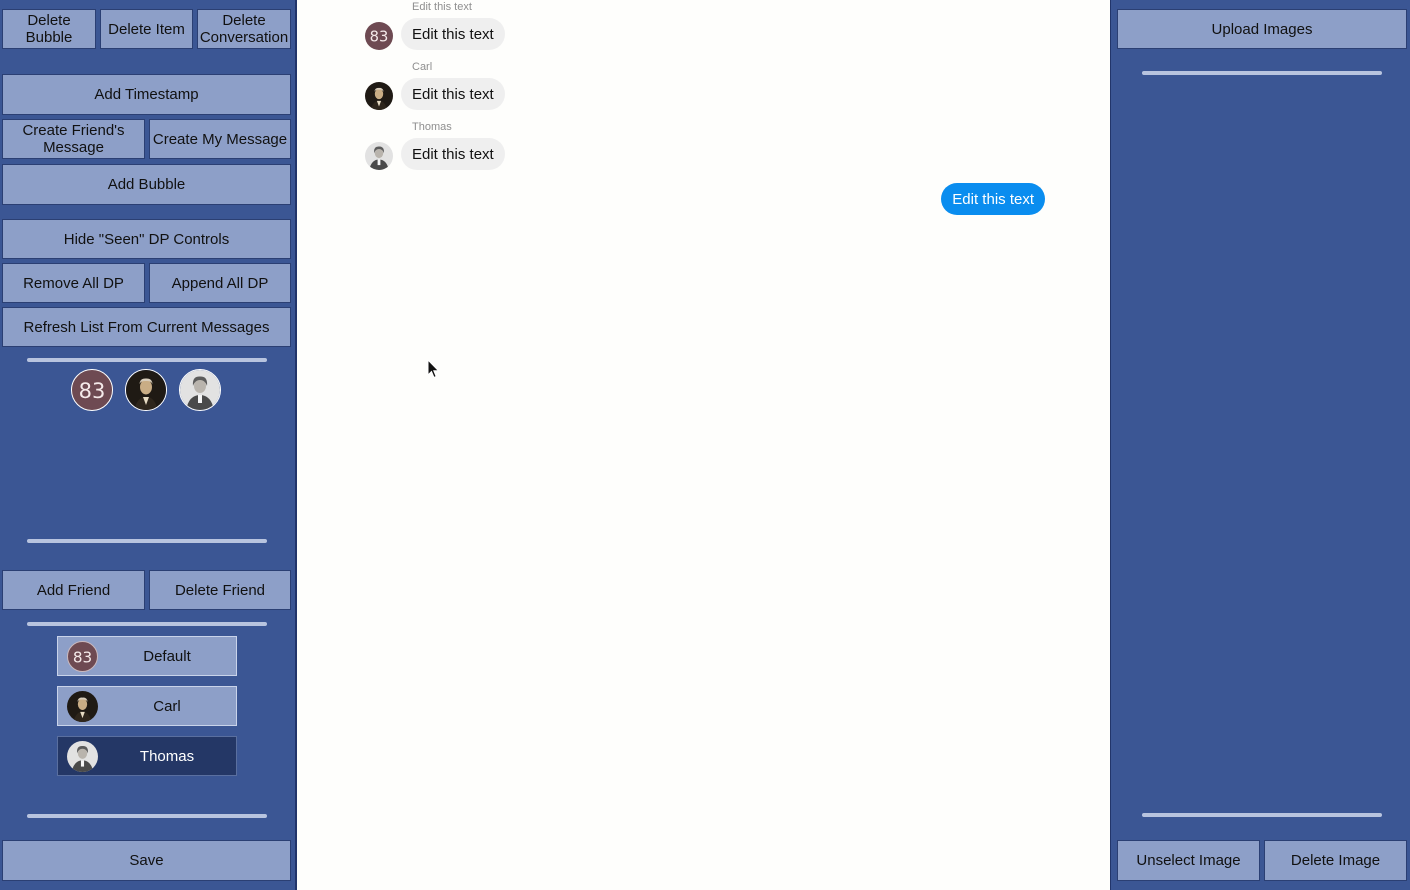 This screenshot has height=890, width=1410. What do you see at coordinates (73, 283) in the screenshot?
I see `remove-all-dp-button: Remove All DP` at bounding box center [73, 283].